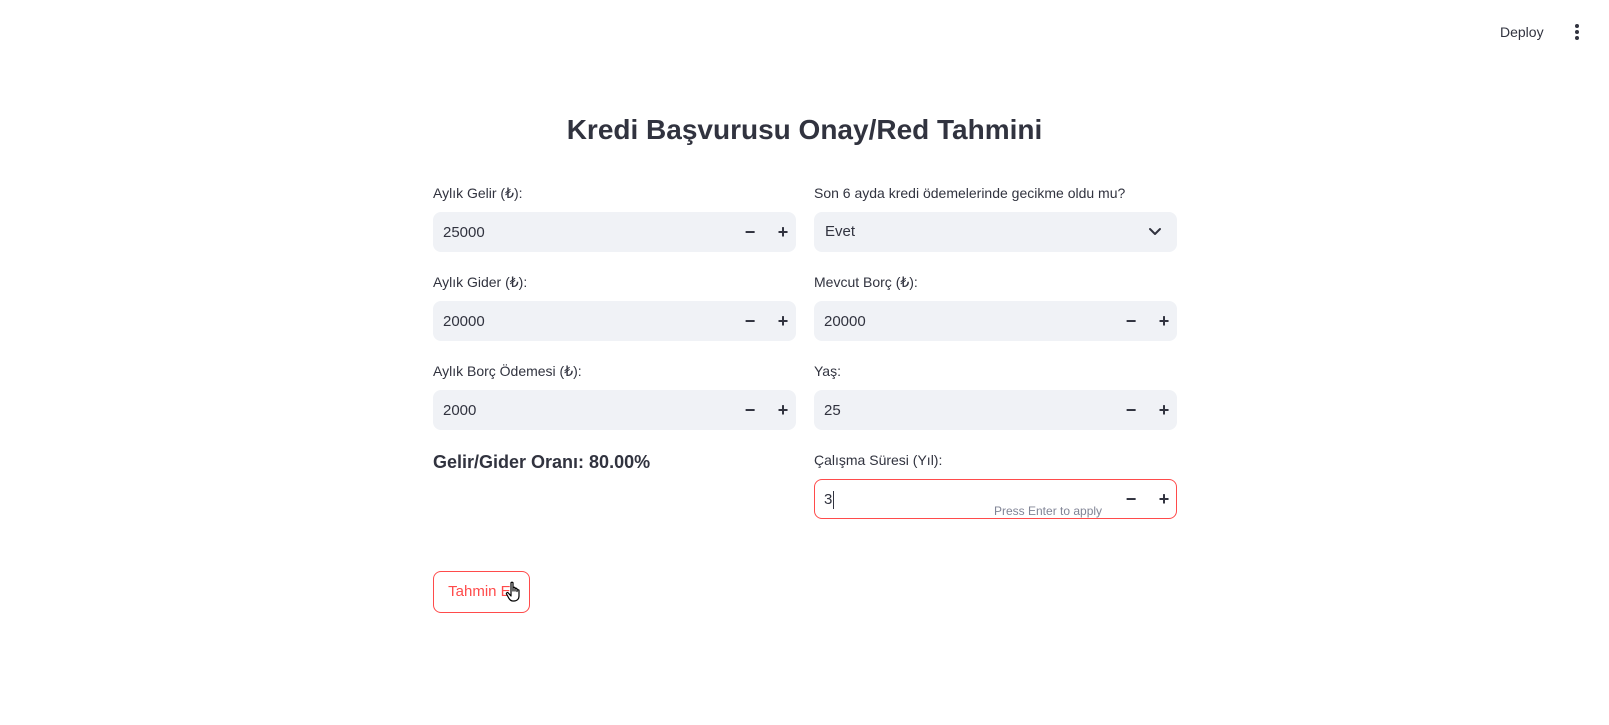 The width and height of the screenshot is (1609, 725). What do you see at coordinates (840, 231) in the screenshot?
I see `late-payment-selected: Evet` at bounding box center [840, 231].